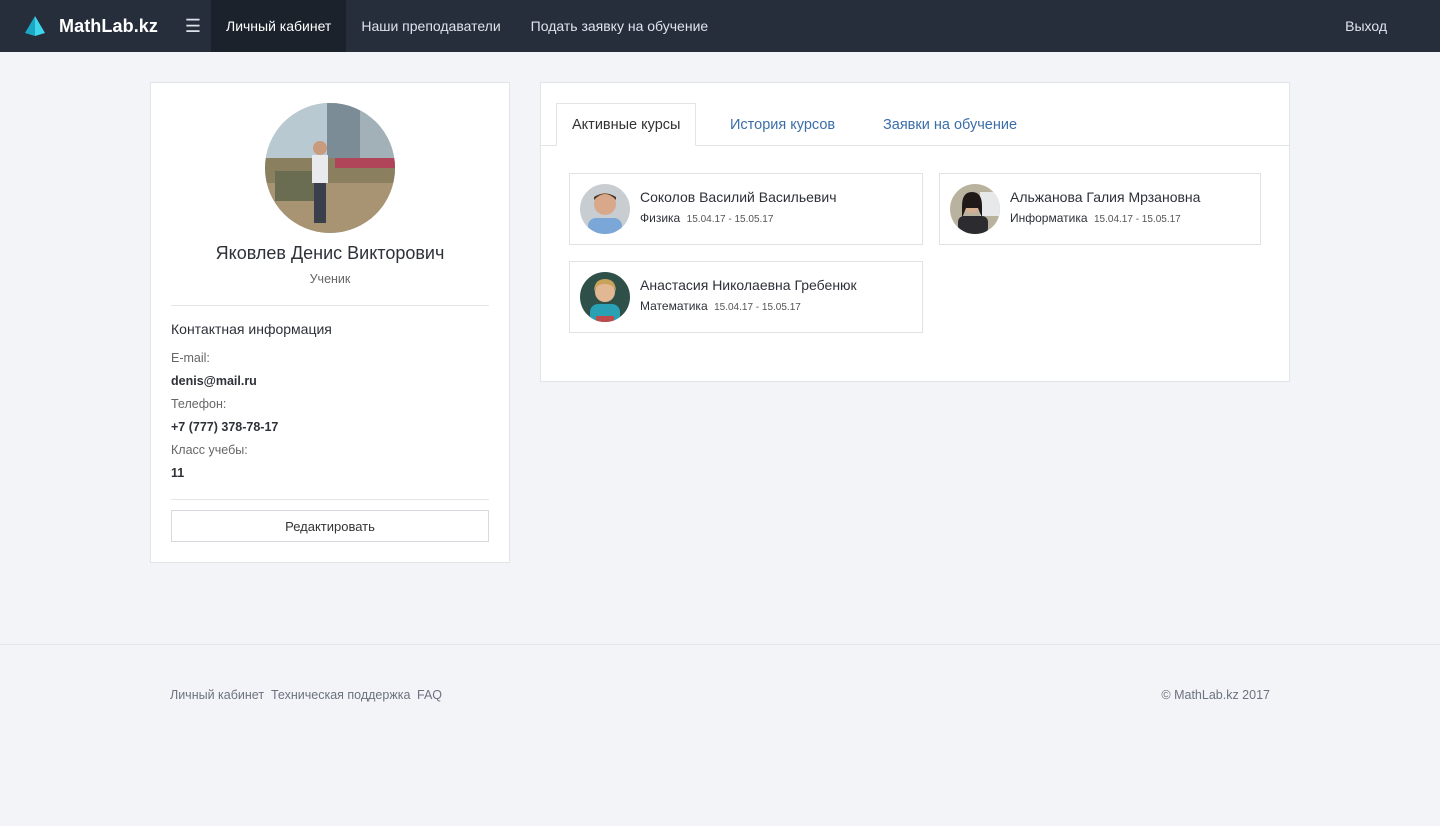 Image resolution: width=1440 pixels, height=826 pixels. Describe the element at coordinates (660, 218) in the screenshot. I see `course-subject: Физика` at that location.